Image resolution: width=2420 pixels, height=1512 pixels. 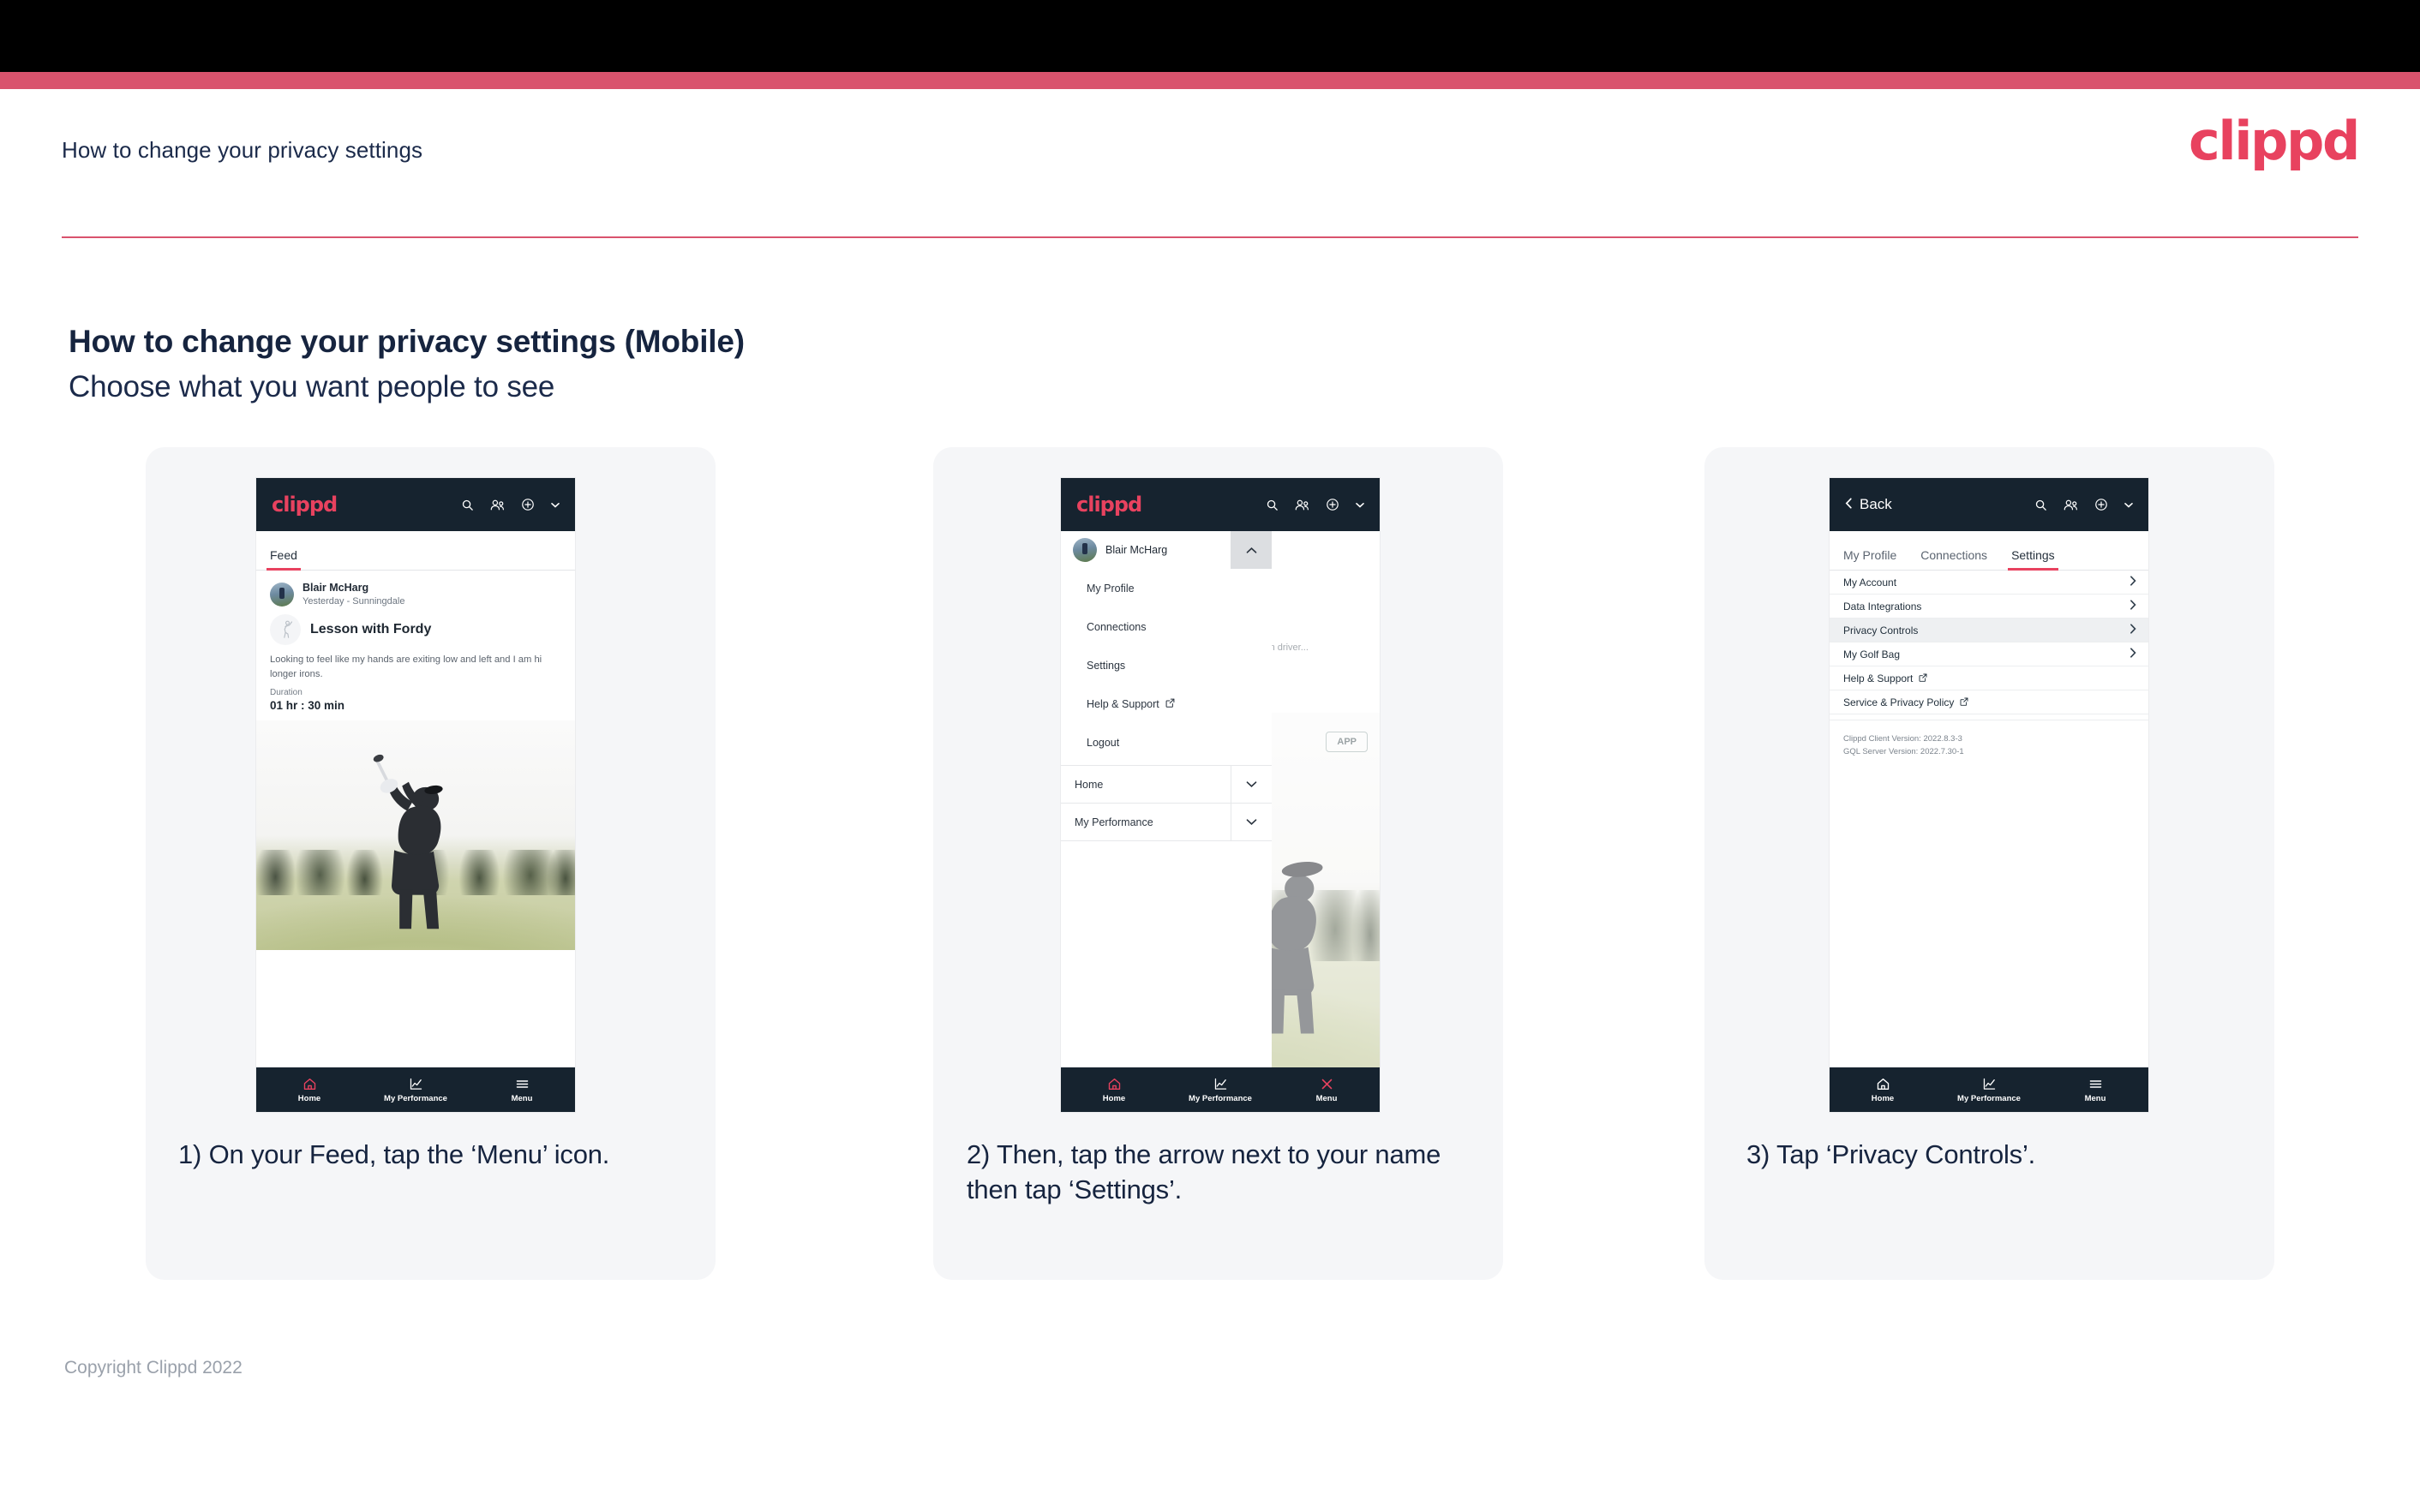 What do you see at coordinates (1166, 626) in the screenshot?
I see `drawer-item-connections: Connections` at bounding box center [1166, 626].